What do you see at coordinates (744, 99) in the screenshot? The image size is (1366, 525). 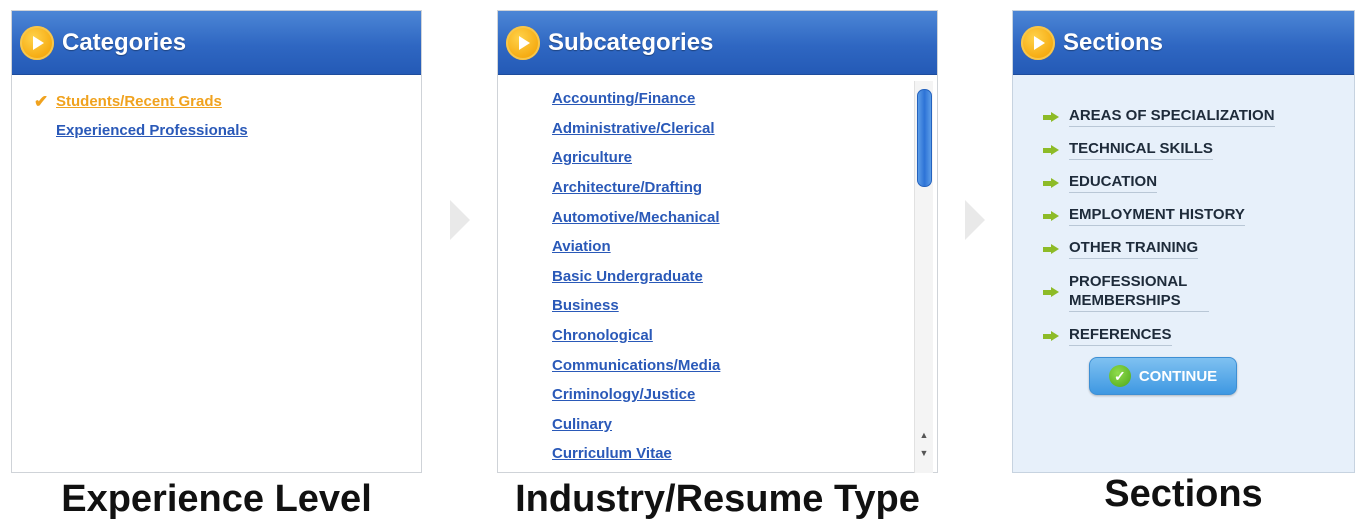 I see `list-item: Accounting/Finance` at bounding box center [744, 99].